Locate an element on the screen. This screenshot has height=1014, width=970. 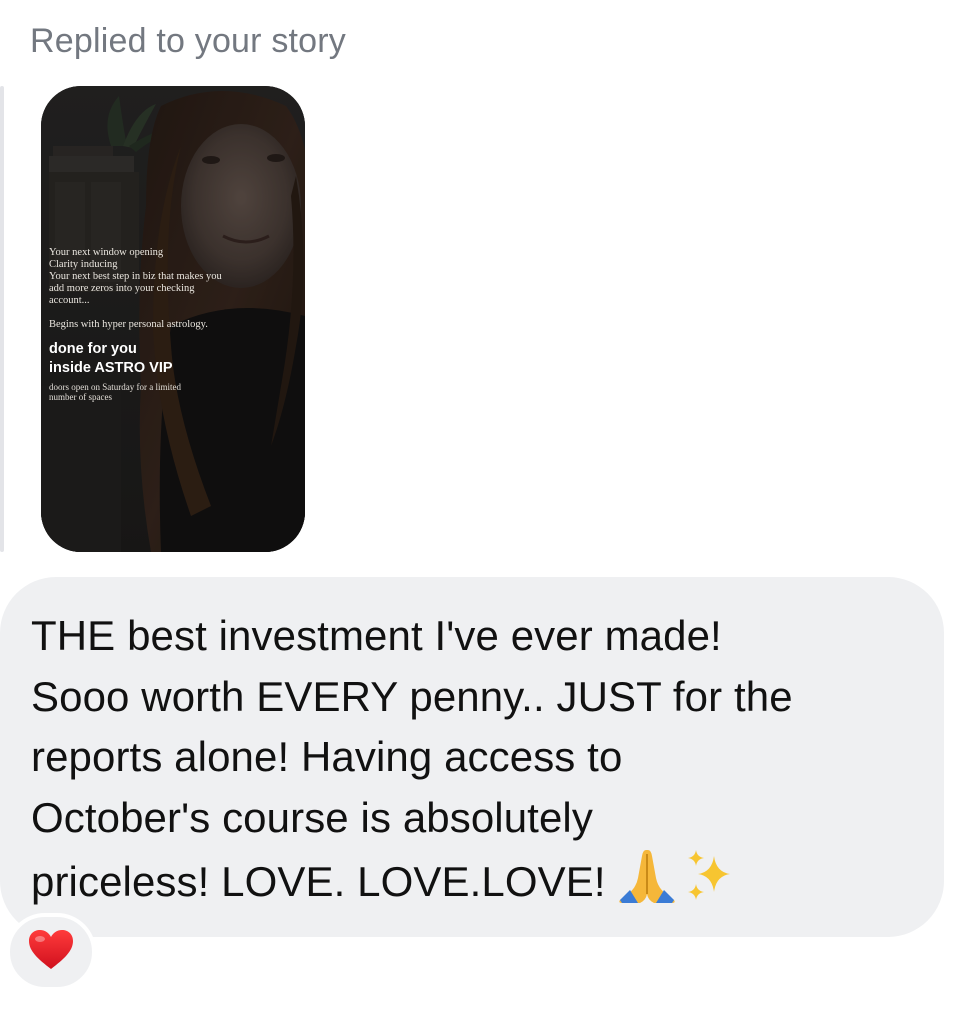
story-text-line: Clarity inducing is located at coordinates (83, 264).